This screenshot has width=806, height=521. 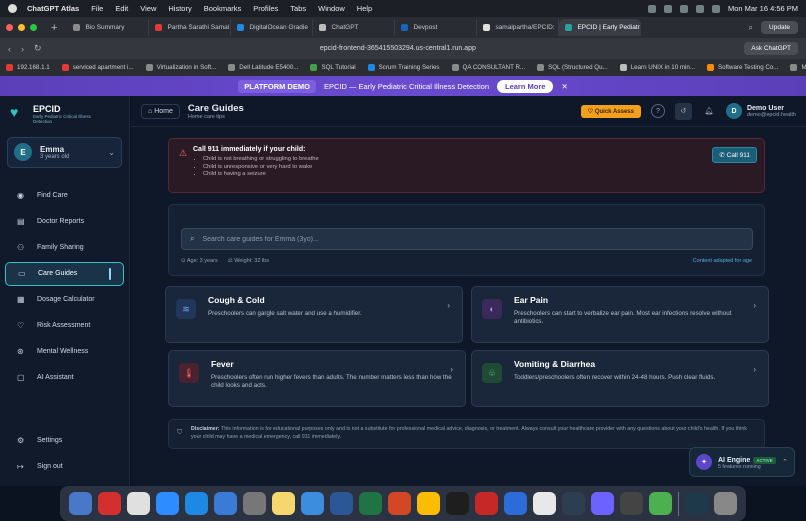 What do you see at coordinates (709, 111) in the screenshot?
I see `bell-icon: 🔔︎` at bounding box center [709, 111].